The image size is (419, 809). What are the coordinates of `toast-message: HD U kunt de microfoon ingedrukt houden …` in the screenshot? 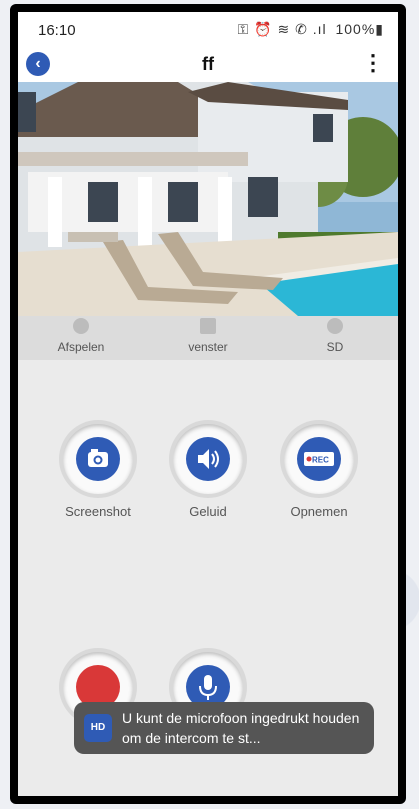 It's located at (224, 728).